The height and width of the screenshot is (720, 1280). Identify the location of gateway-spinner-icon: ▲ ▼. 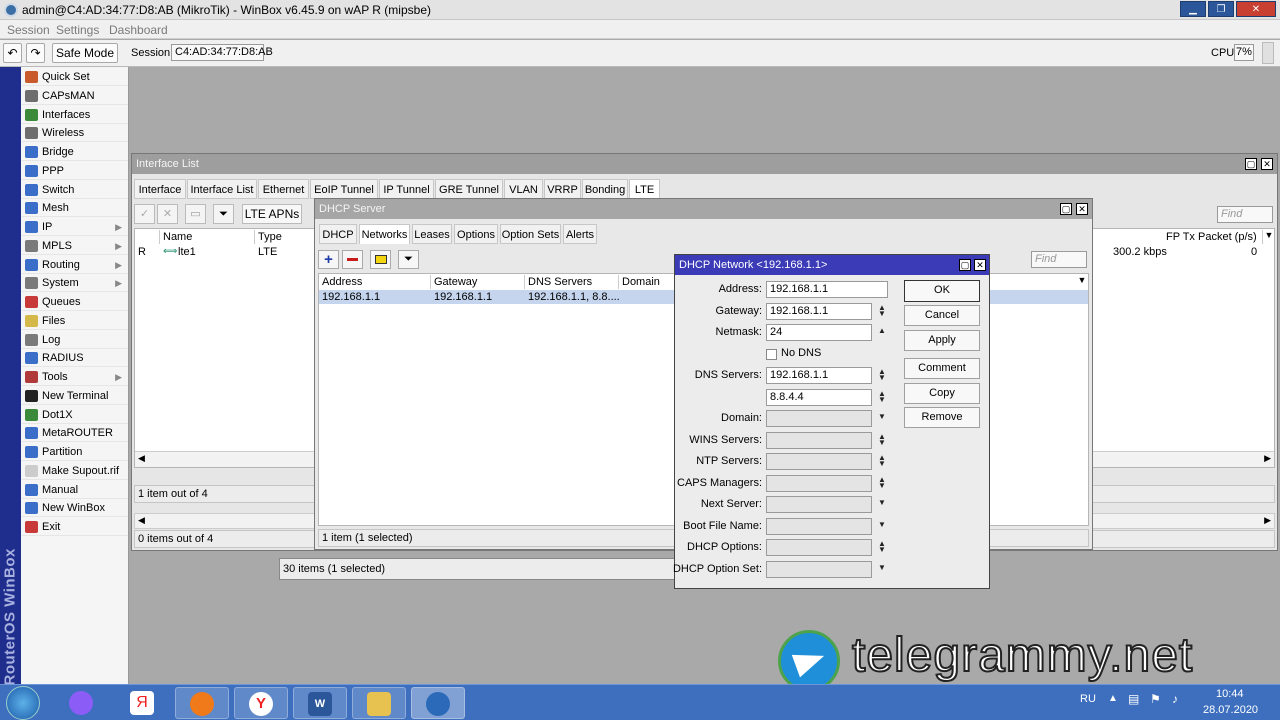
(882, 311).